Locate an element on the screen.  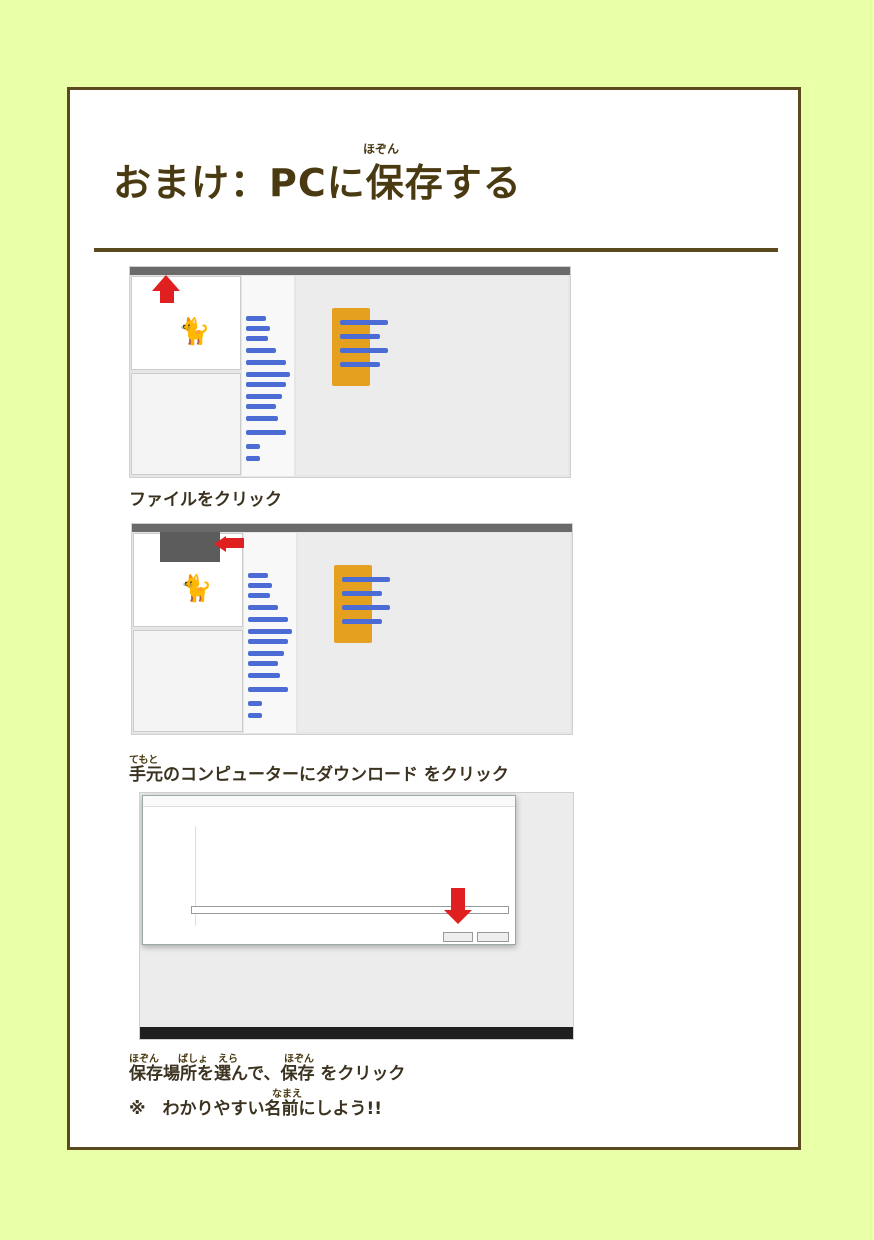
save-dialog is located at coordinates (329, 870).